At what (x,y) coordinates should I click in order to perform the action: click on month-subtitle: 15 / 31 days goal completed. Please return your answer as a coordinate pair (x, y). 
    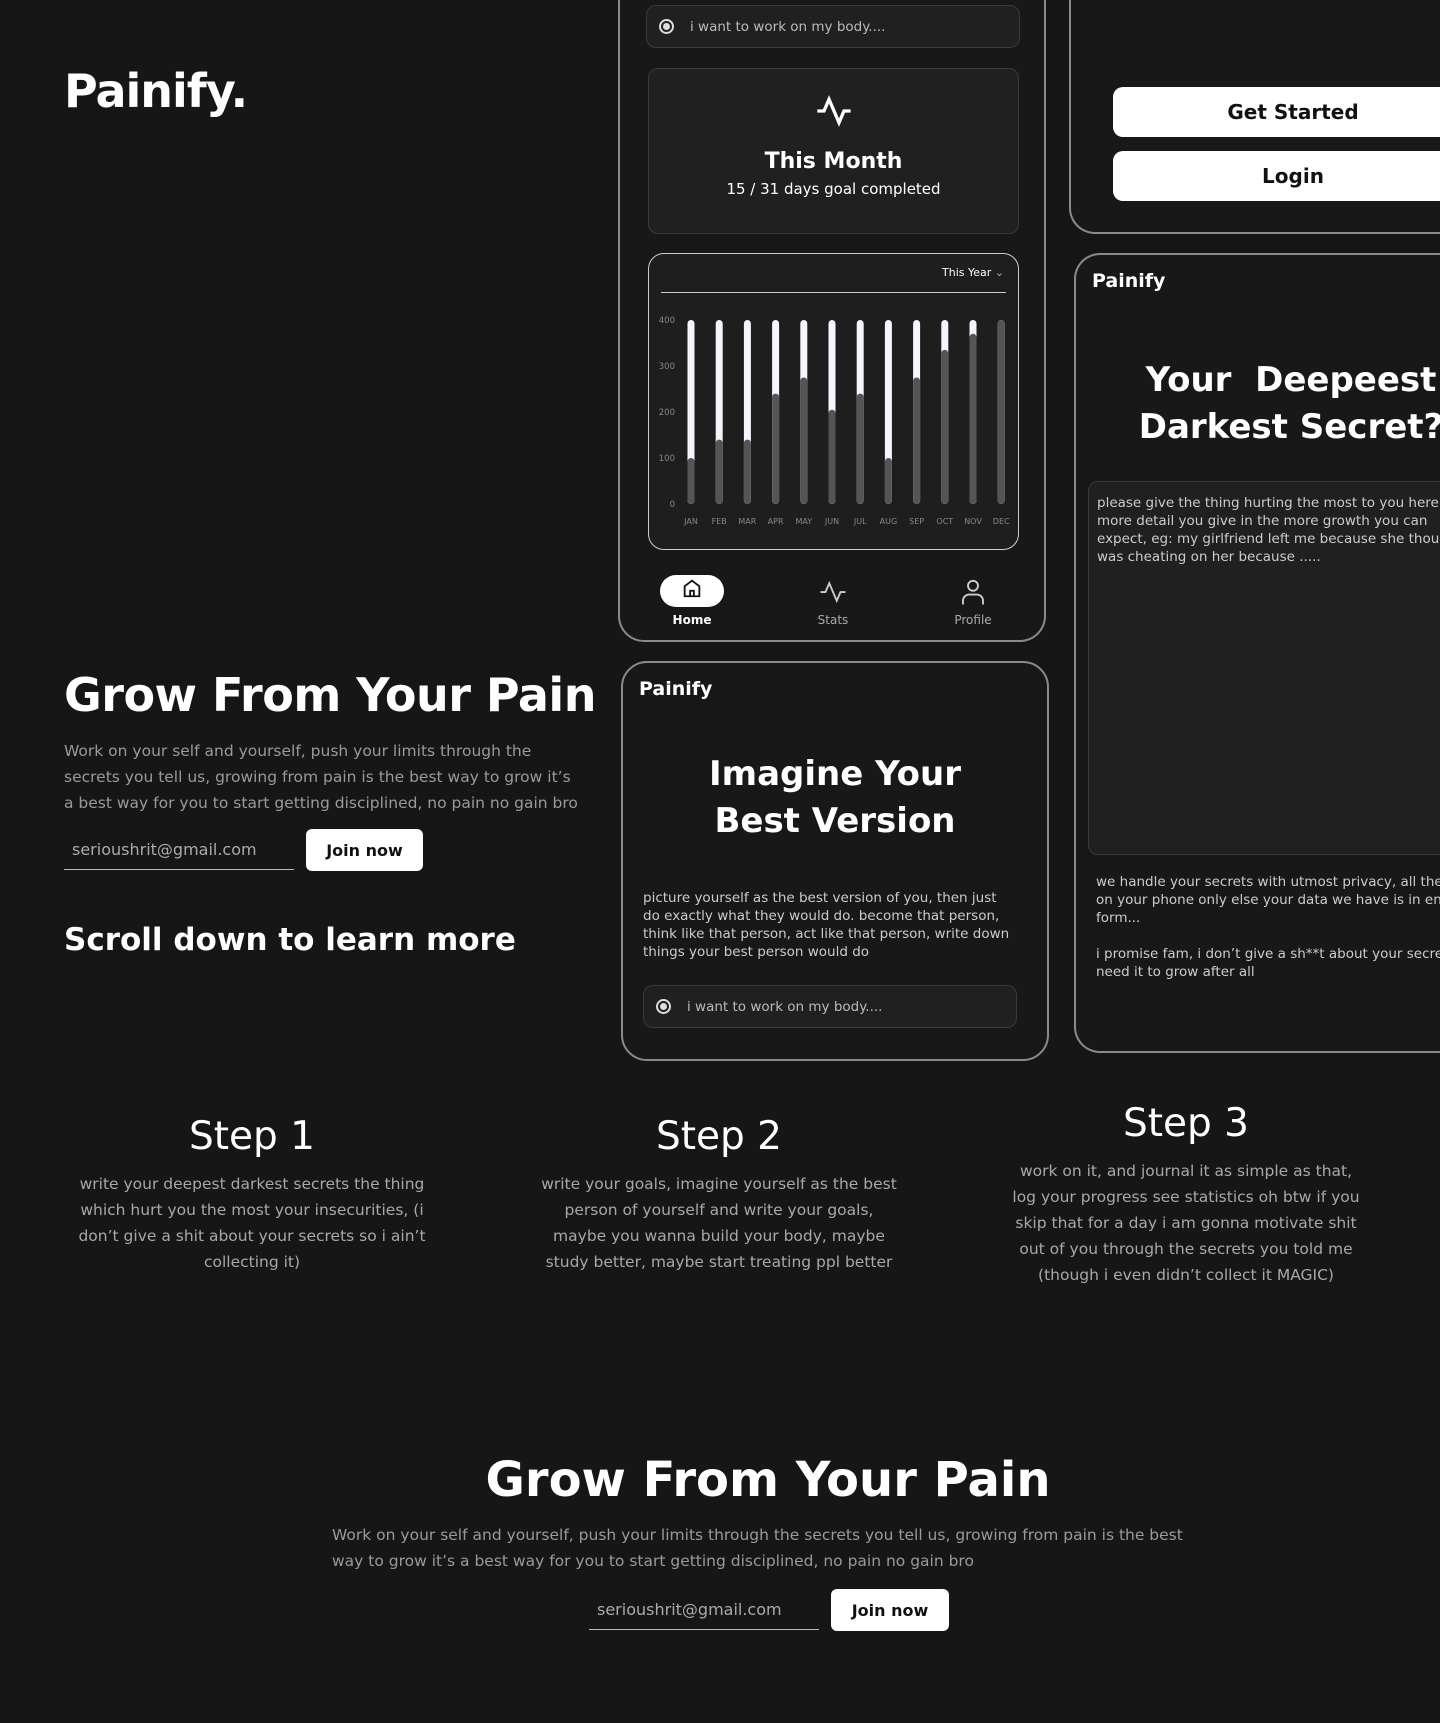
    Looking at the image, I should click on (833, 189).